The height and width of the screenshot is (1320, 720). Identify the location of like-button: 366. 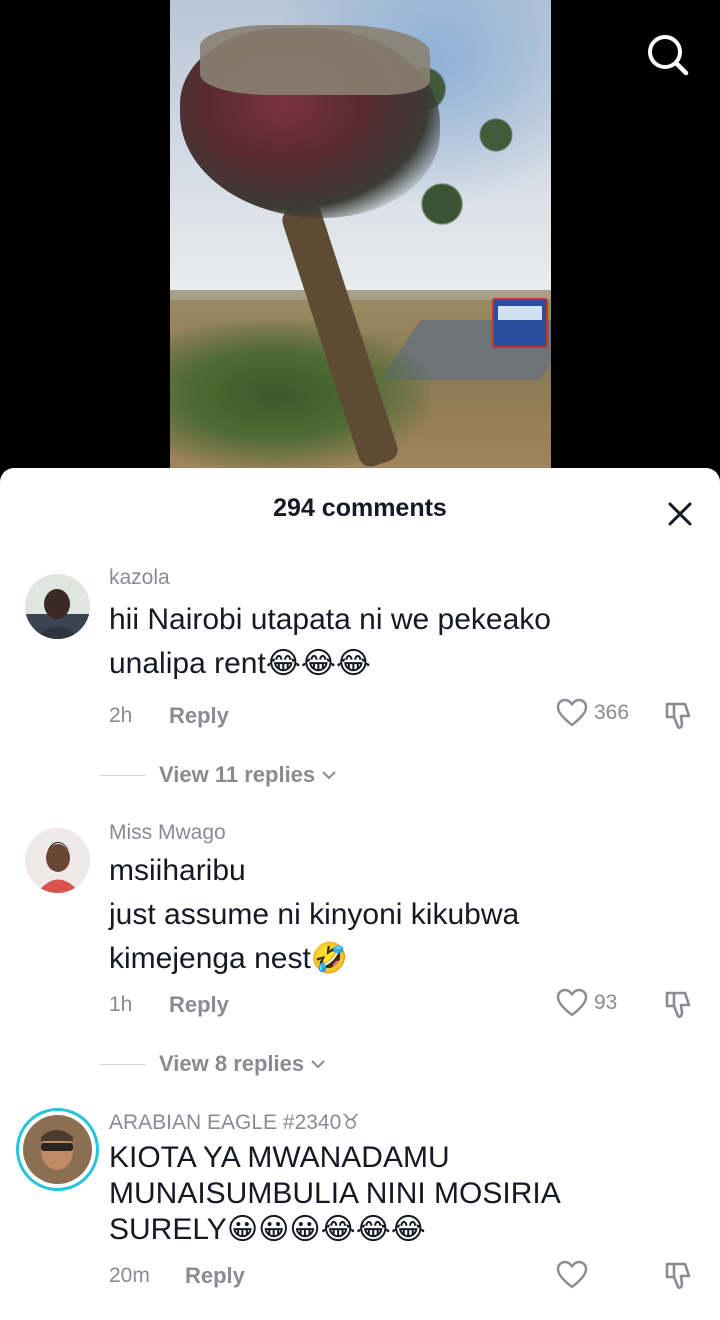
(592, 713).